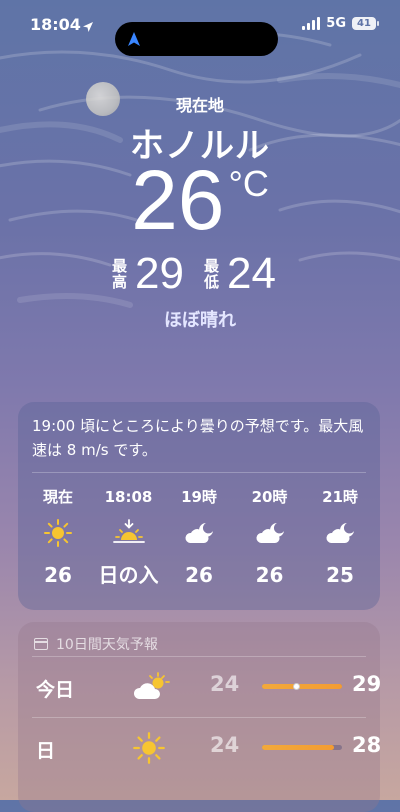  Describe the element at coordinates (55, 24) in the screenshot. I see `status-time: 18:04` at that location.